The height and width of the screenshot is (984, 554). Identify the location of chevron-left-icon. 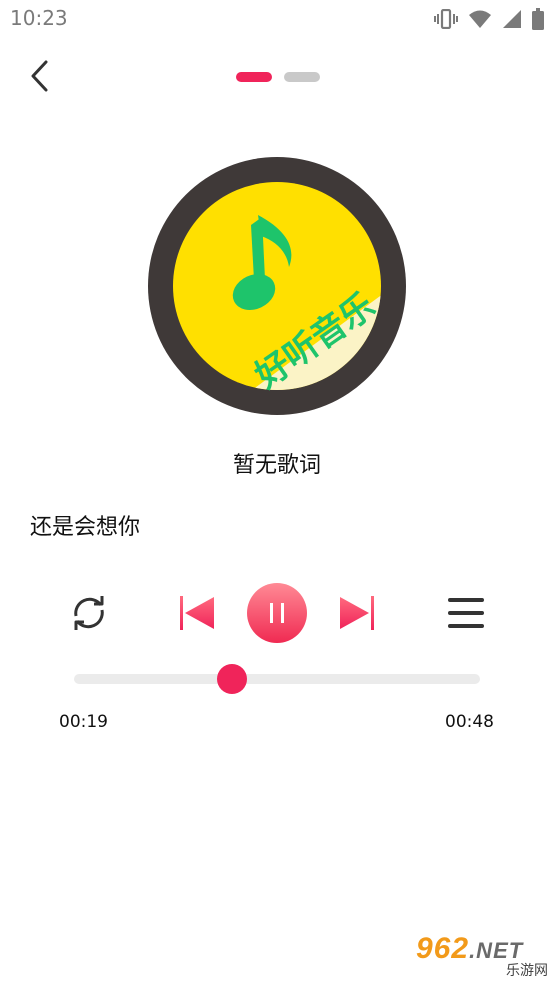
(42, 80).